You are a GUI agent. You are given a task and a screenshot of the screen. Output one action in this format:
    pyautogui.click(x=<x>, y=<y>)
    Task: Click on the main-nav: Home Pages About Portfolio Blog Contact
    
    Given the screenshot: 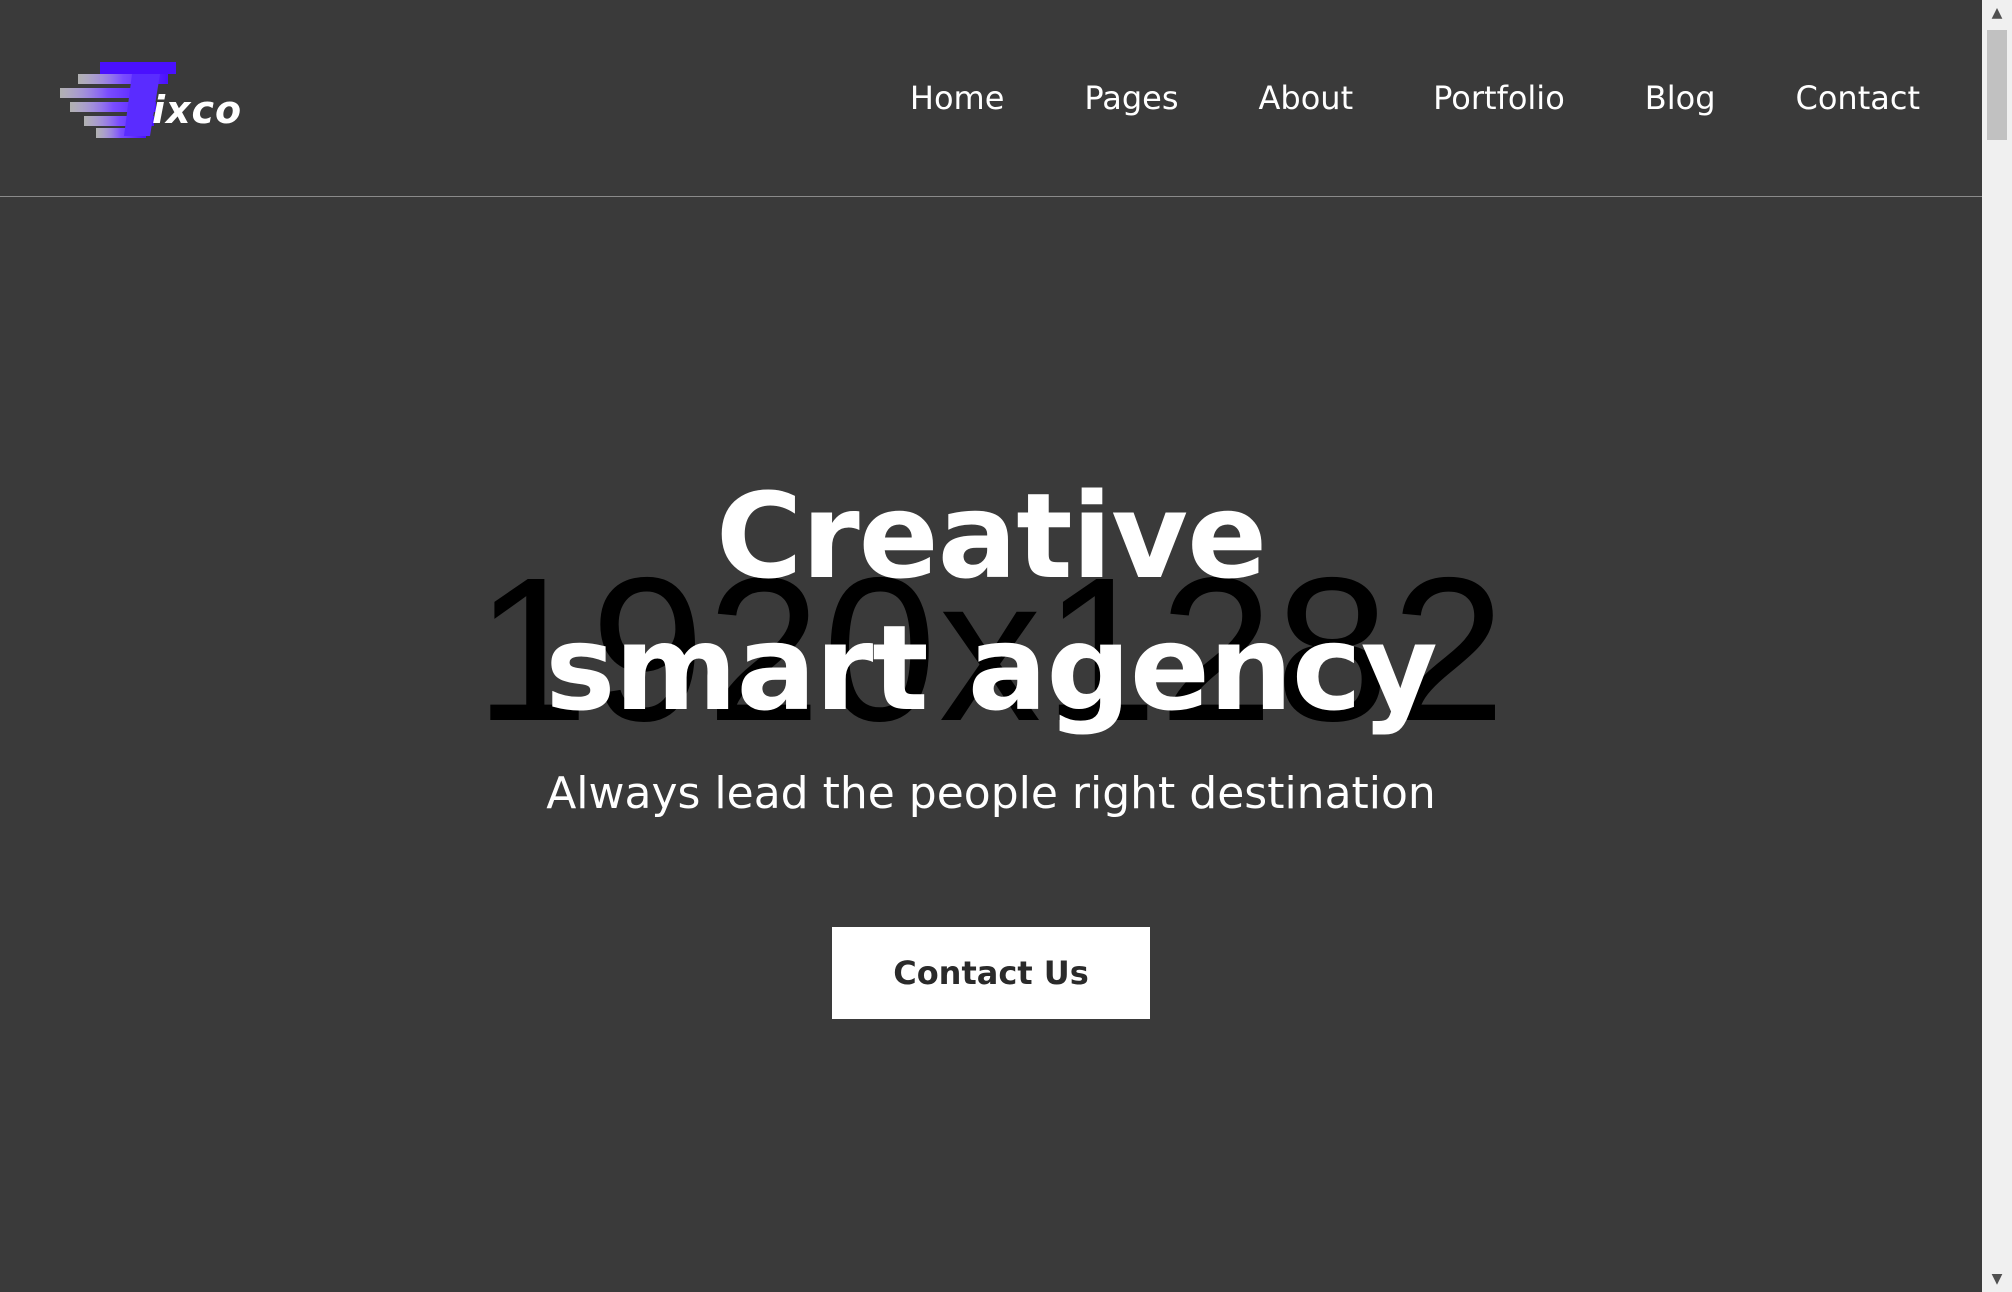 What is the action you would take?
    pyautogui.click(x=1375, y=98)
    